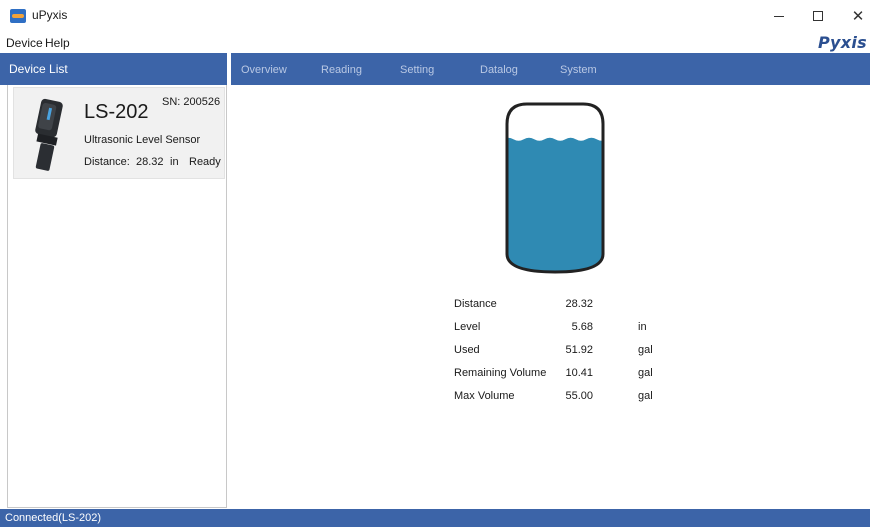 Image resolution: width=870 pixels, height=527 pixels. Describe the element at coordinates (435, 42) in the screenshot. I see `menu-bar: Device Help Pyxis` at that location.